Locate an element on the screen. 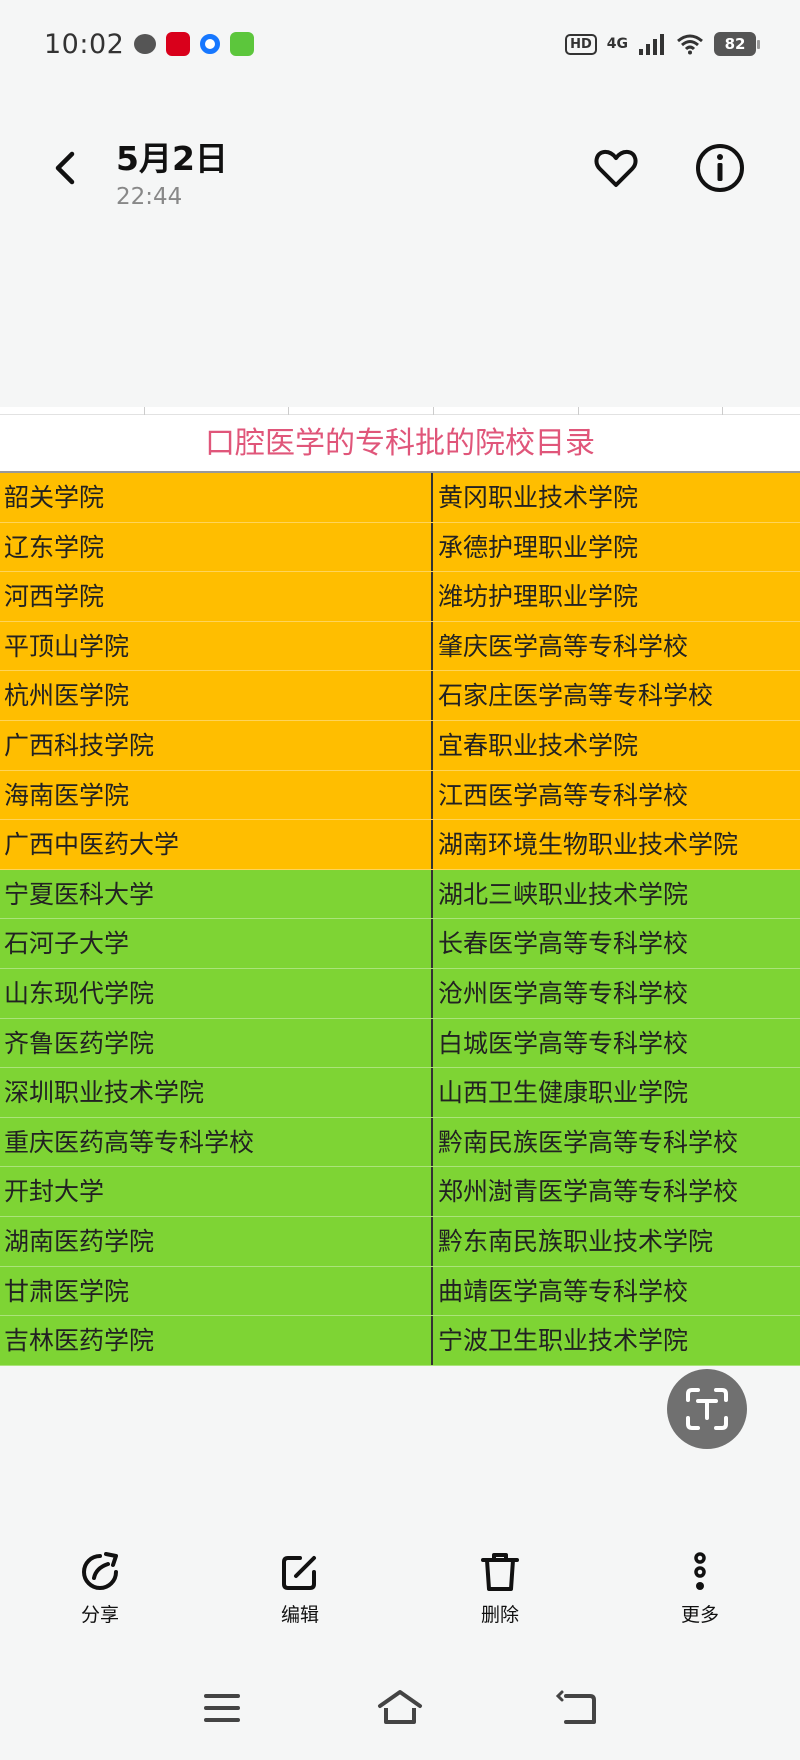 The height and width of the screenshot is (1760, 800). status-time: 10:02 is located at coordinates (84, 44).